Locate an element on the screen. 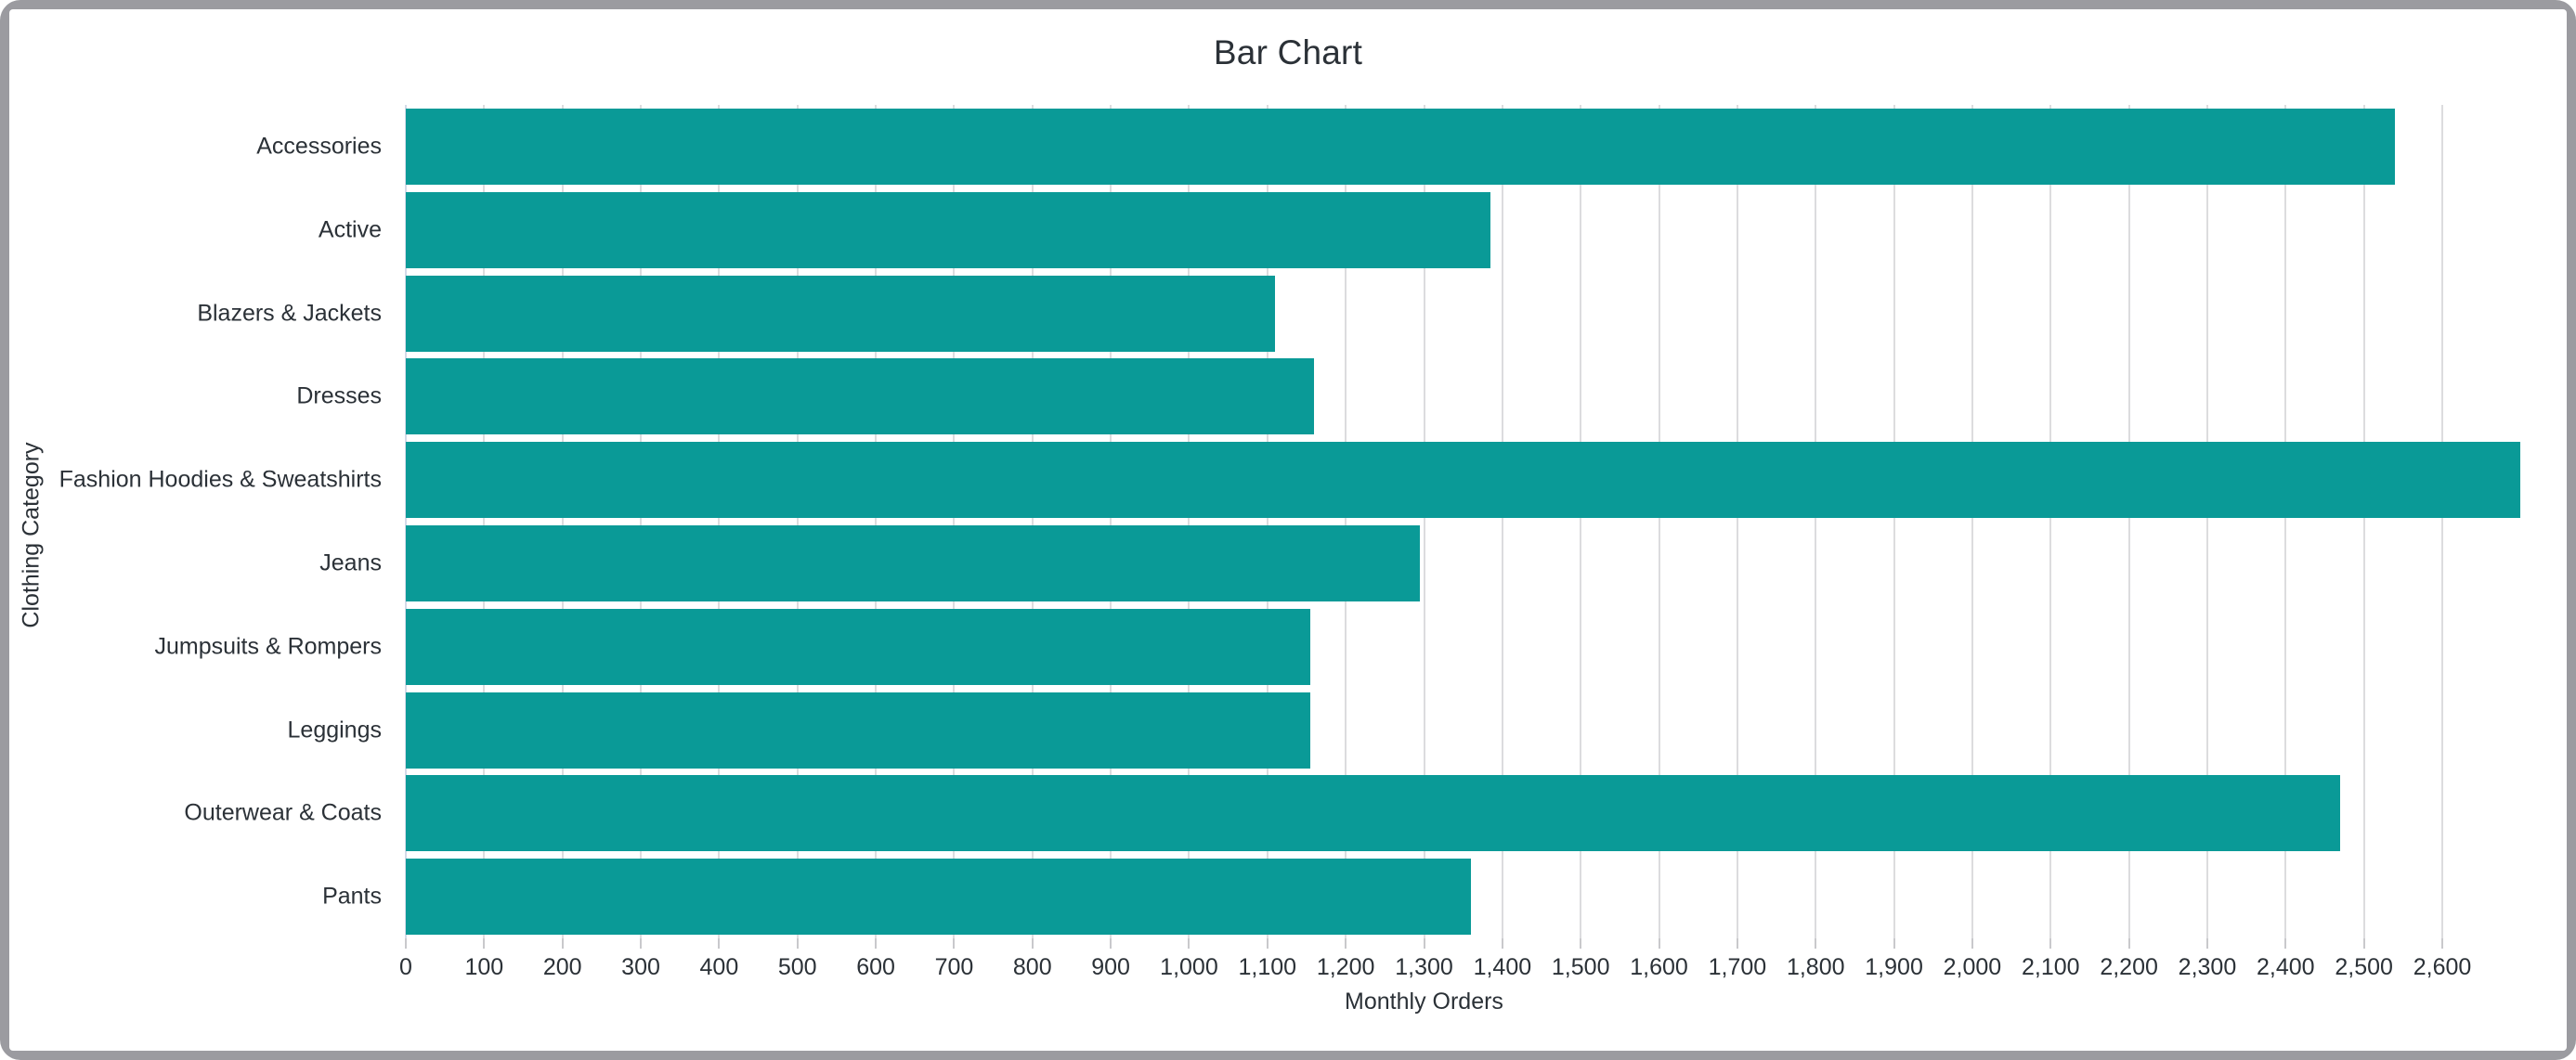 The image size is (2576, 1060). y-axis-tick-label: Leggings is located at coordinates (334, 730).